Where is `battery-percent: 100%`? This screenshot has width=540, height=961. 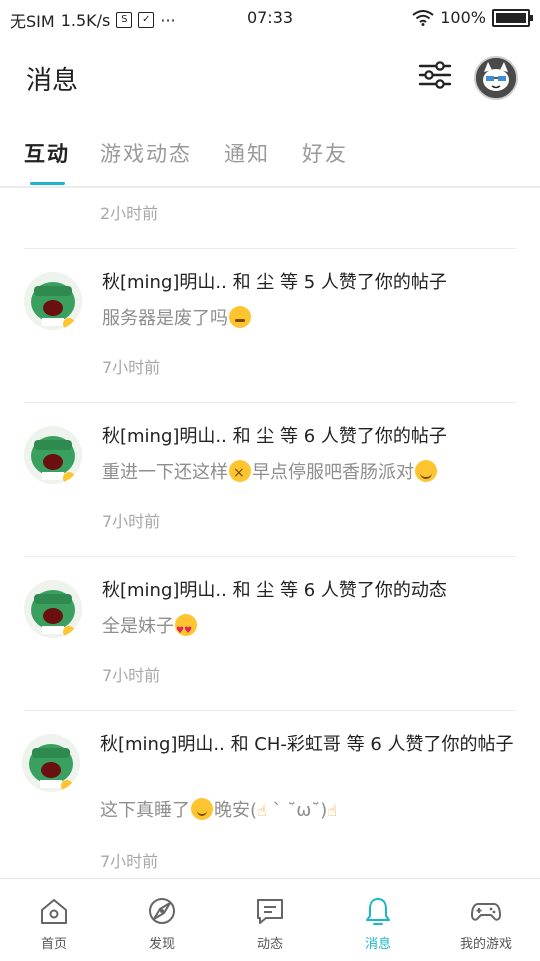 battery-percent: 100% is located at coordinates (463, 17).